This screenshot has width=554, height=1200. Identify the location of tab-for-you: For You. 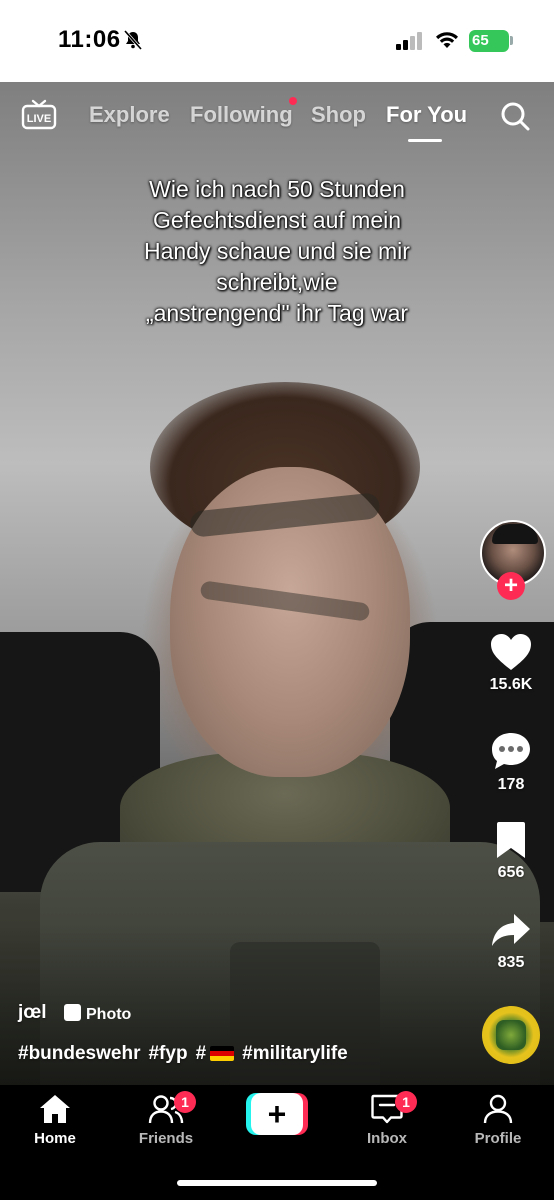
(426, 115).